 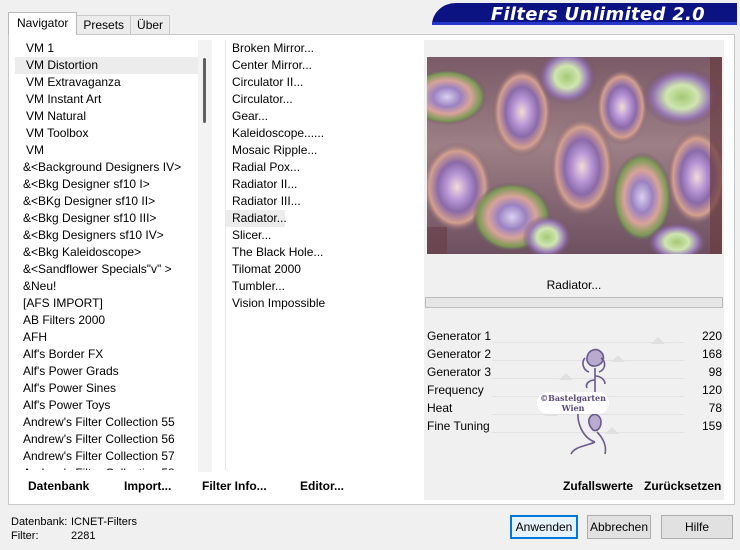 What do you see at coordinates (598, 486) in the screenshot?
I see `zufallswerte-button: Zufallswerte` at bounding box center [598, 486].